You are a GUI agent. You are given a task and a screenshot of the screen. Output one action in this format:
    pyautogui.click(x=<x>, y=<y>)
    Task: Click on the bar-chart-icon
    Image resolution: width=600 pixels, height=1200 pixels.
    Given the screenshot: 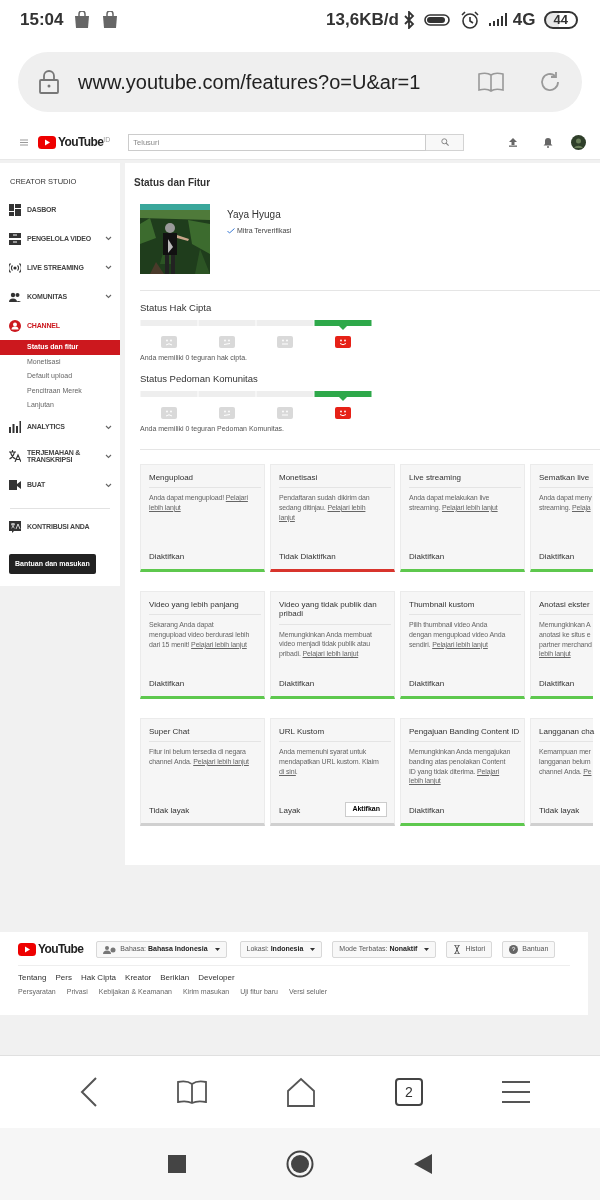 What is the action you would take?
    pyautogui.click(x=15, y=427)
    